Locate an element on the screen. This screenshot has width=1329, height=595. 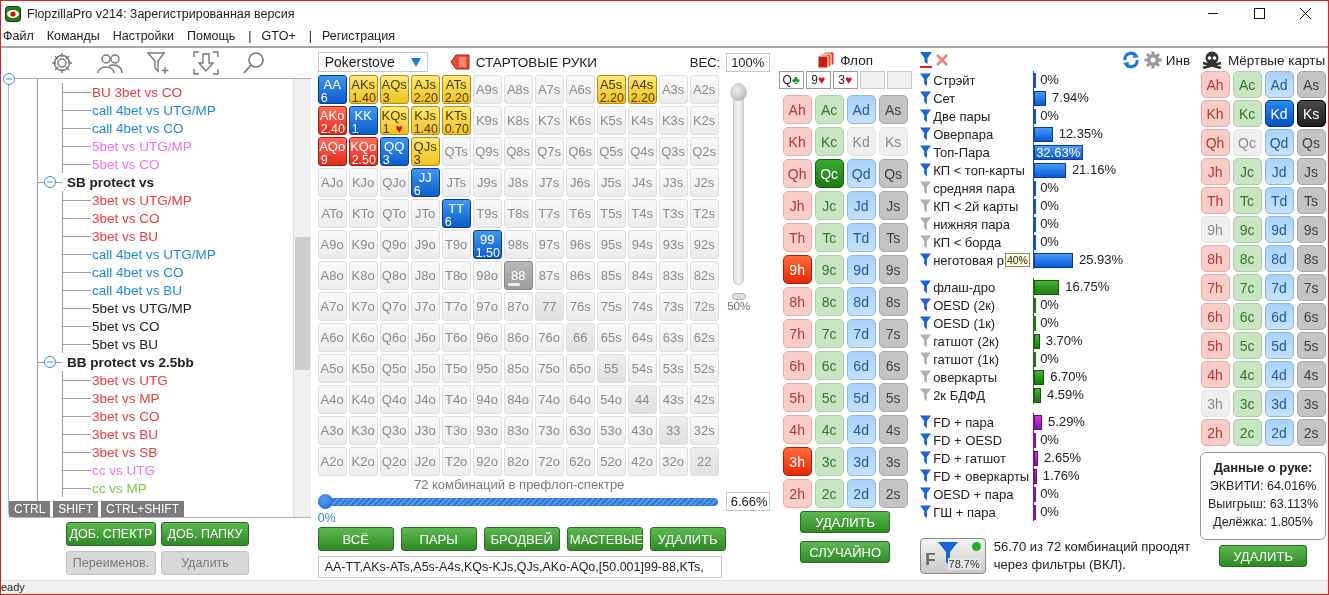
hand-cell: K4s is located at coordinates (642, 120).